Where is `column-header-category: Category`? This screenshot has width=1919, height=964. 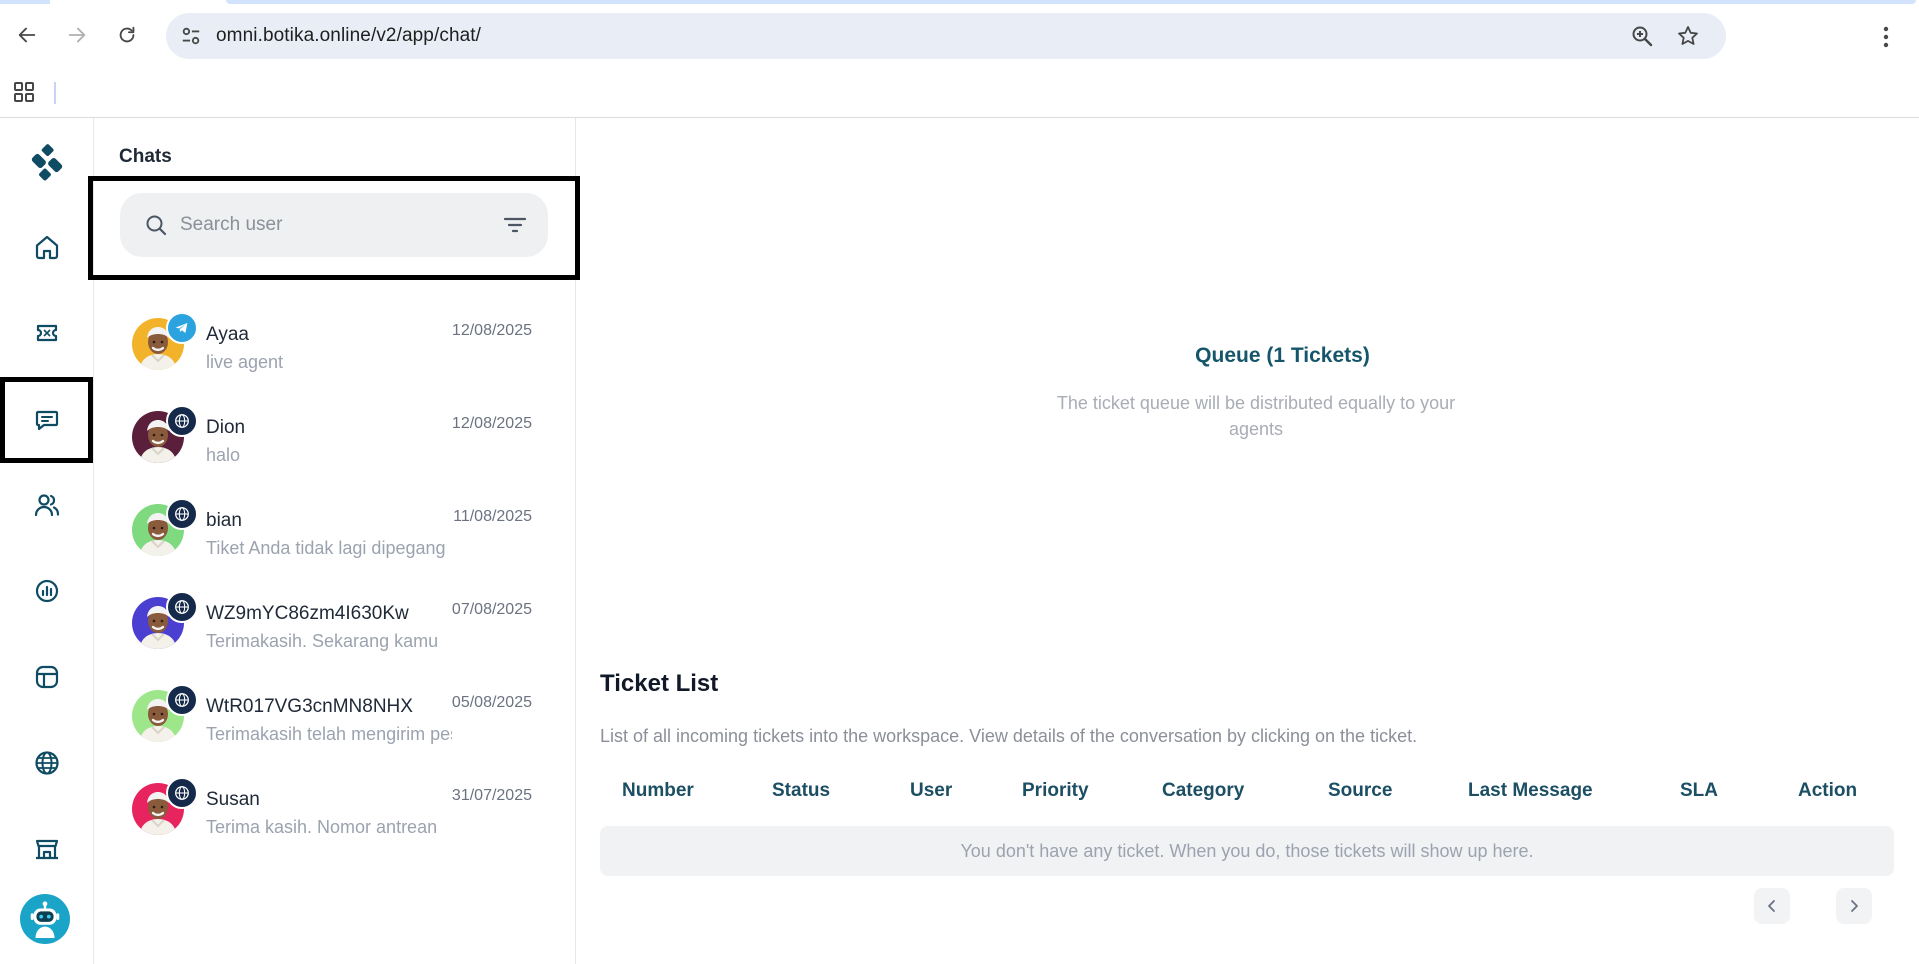
column-header-category: Category is located at coordinates (1203, 790).